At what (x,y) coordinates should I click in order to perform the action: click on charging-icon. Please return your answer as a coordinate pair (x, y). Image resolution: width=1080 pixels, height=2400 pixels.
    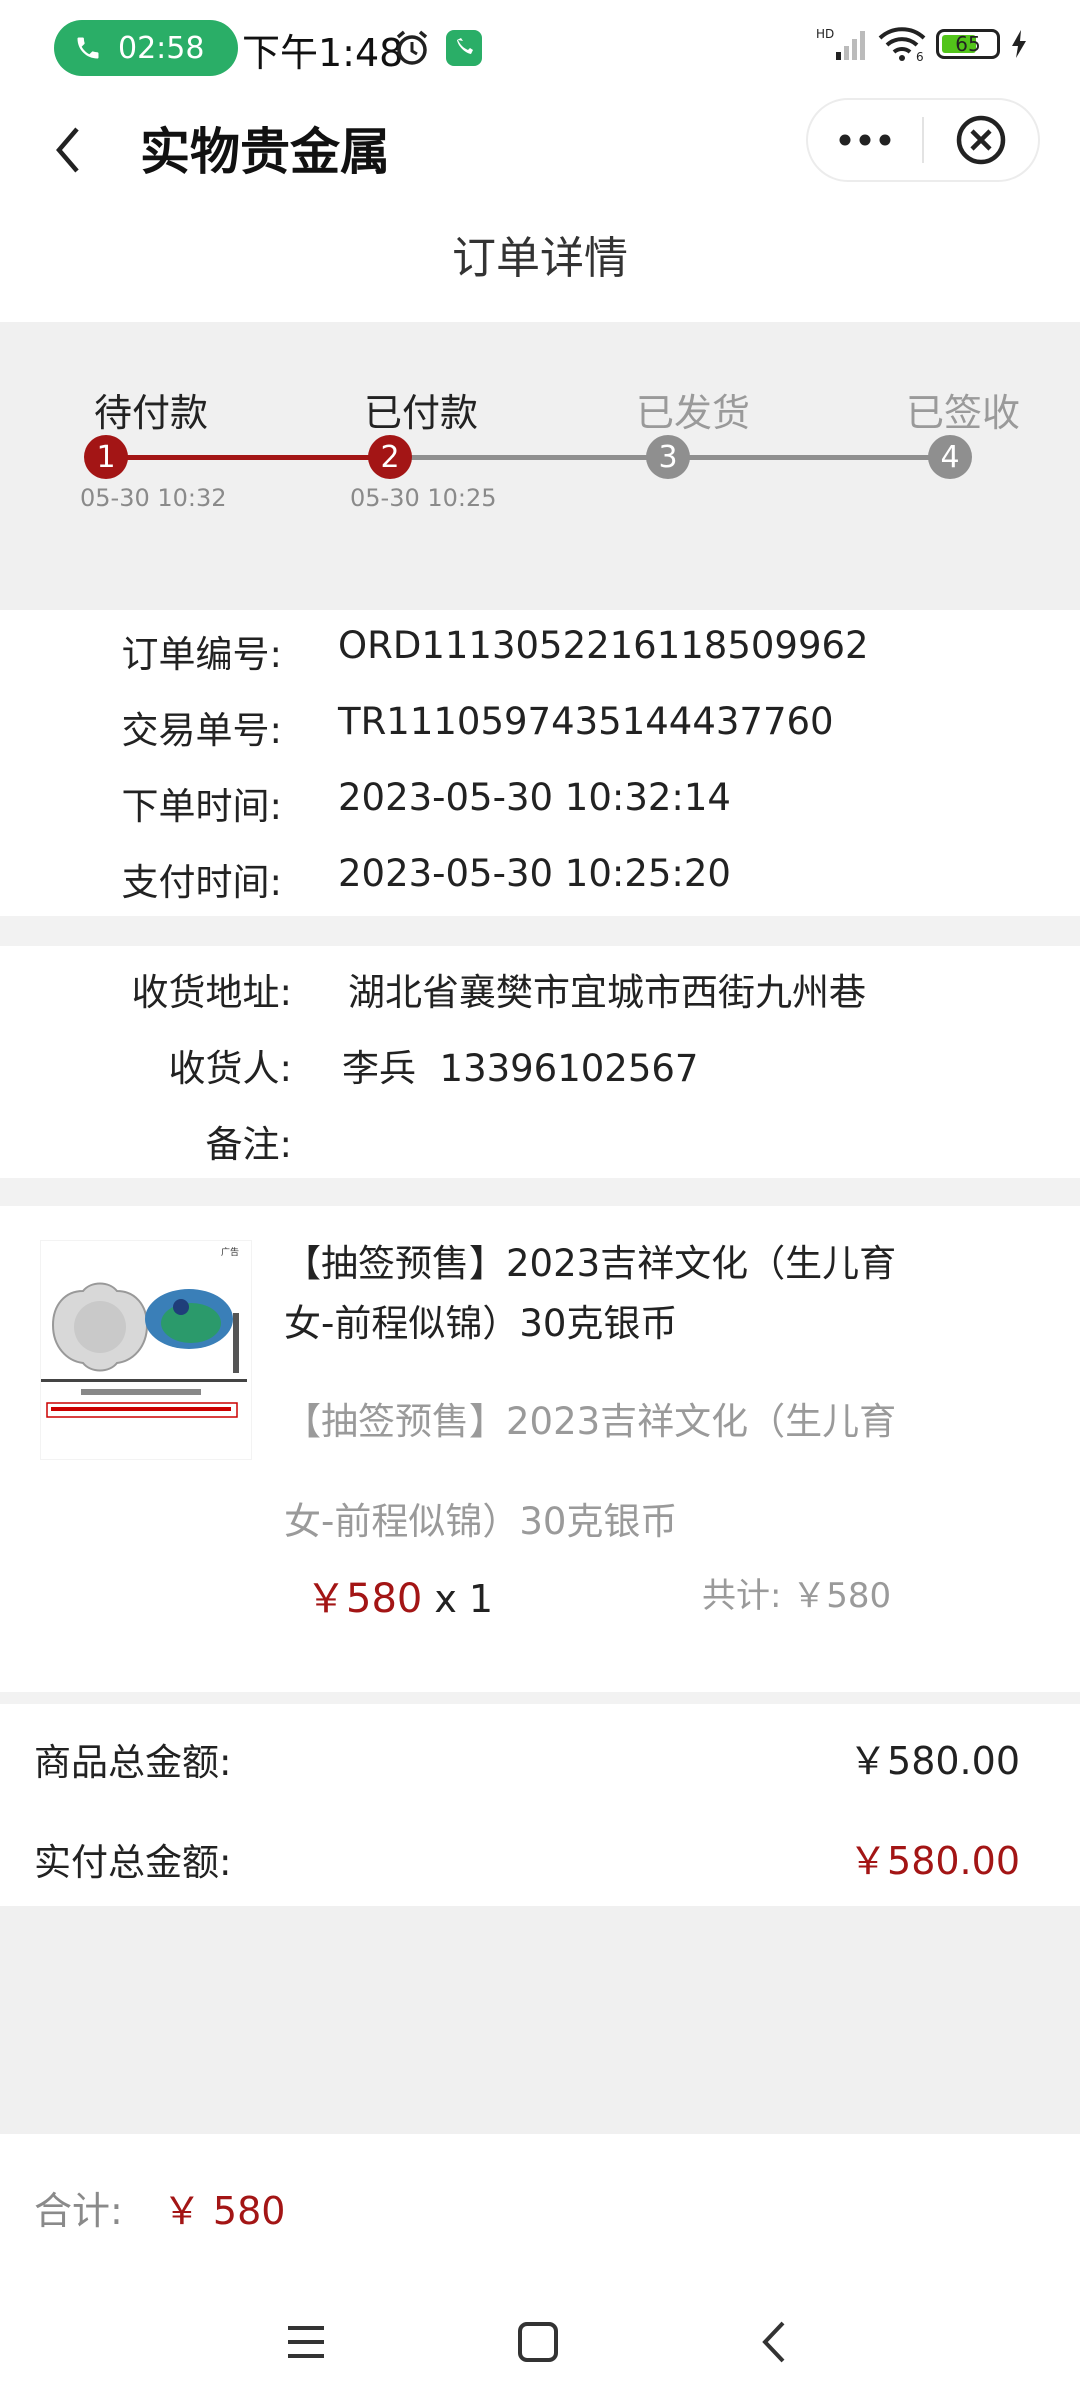
    Looking at the image, I should click on (1019, 44).